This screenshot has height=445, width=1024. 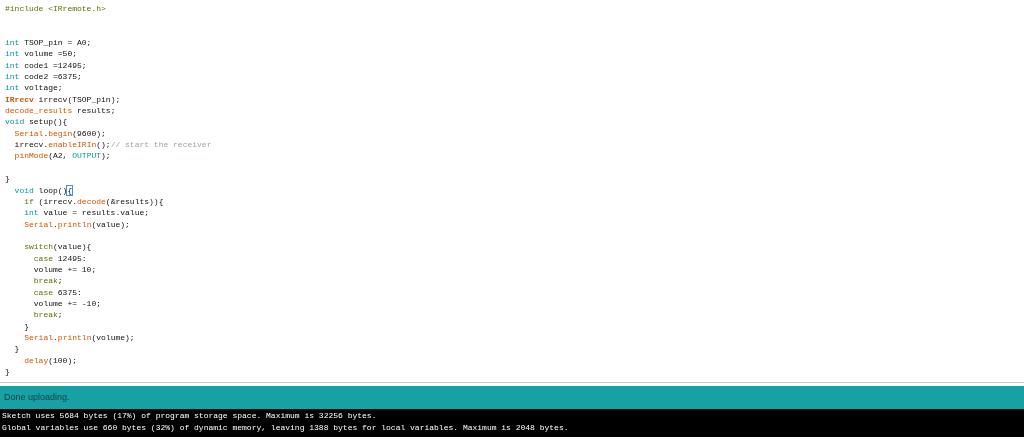 What do you see at coordinates (57, 247) in the screenshot?
I see `code-line: switch(value){` at bounding box center [57, 247].